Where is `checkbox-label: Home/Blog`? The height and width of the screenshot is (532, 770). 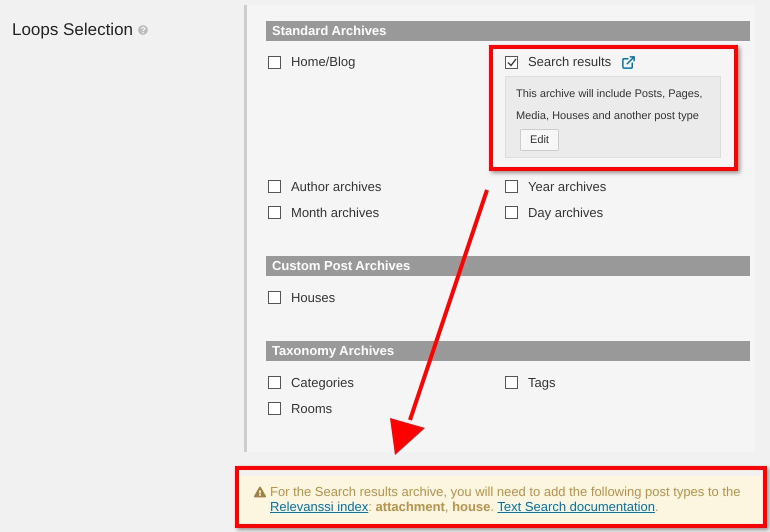
checkbox-label: Home/Blog is located at coordinates (323, 62).